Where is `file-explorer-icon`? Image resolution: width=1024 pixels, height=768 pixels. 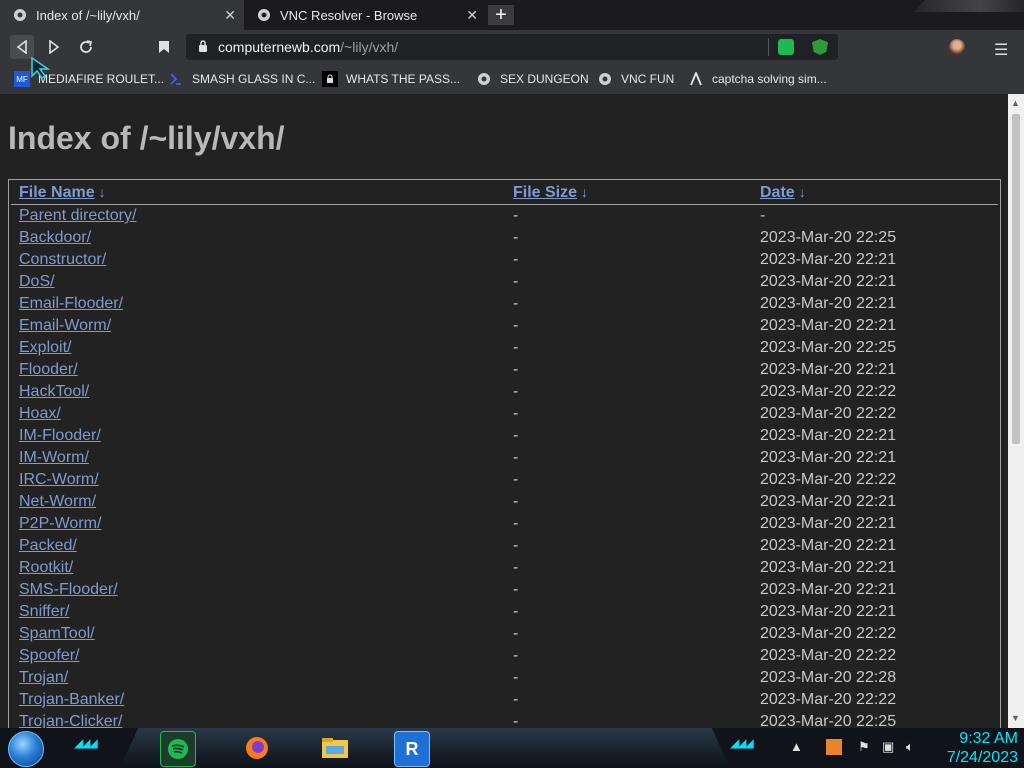
file-explorer-icon is located at coordinates (335, 748).